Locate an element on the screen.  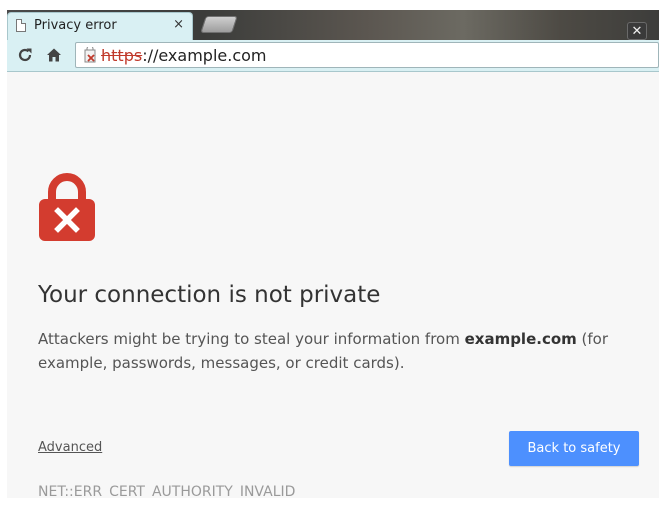
address-bar: https://example.com is located at coordinates (367, 55).